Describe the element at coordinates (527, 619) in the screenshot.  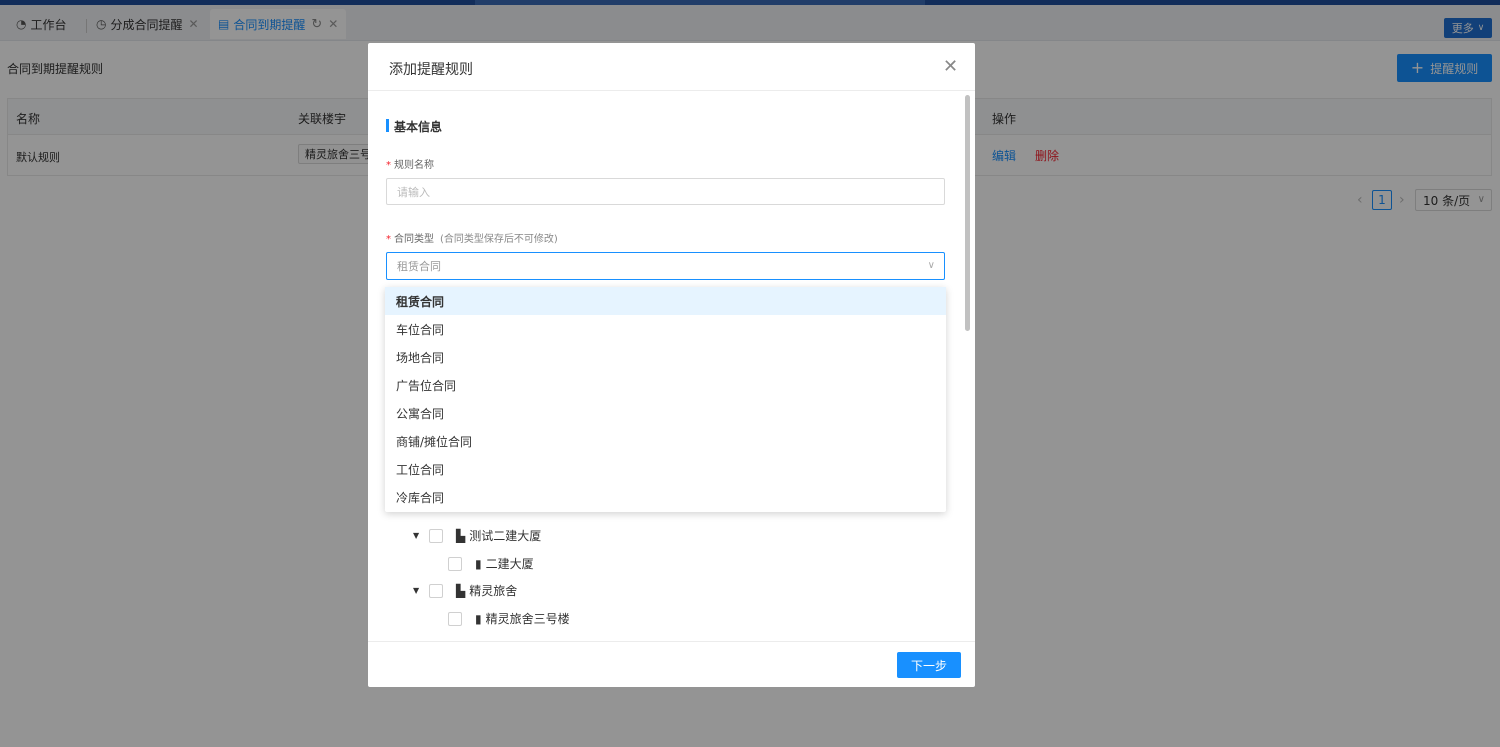
I see `tree-node-label: 精灵旅舍三号楼` at that location.